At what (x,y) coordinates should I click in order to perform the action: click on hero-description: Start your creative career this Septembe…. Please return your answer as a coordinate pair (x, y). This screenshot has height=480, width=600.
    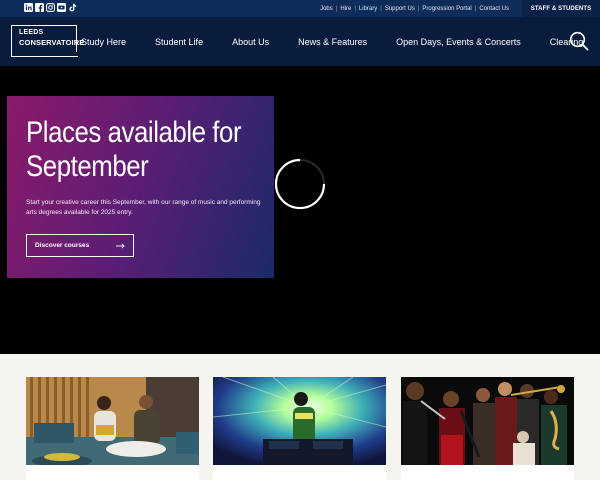
    Looking at the image, I should click on (143, 207).